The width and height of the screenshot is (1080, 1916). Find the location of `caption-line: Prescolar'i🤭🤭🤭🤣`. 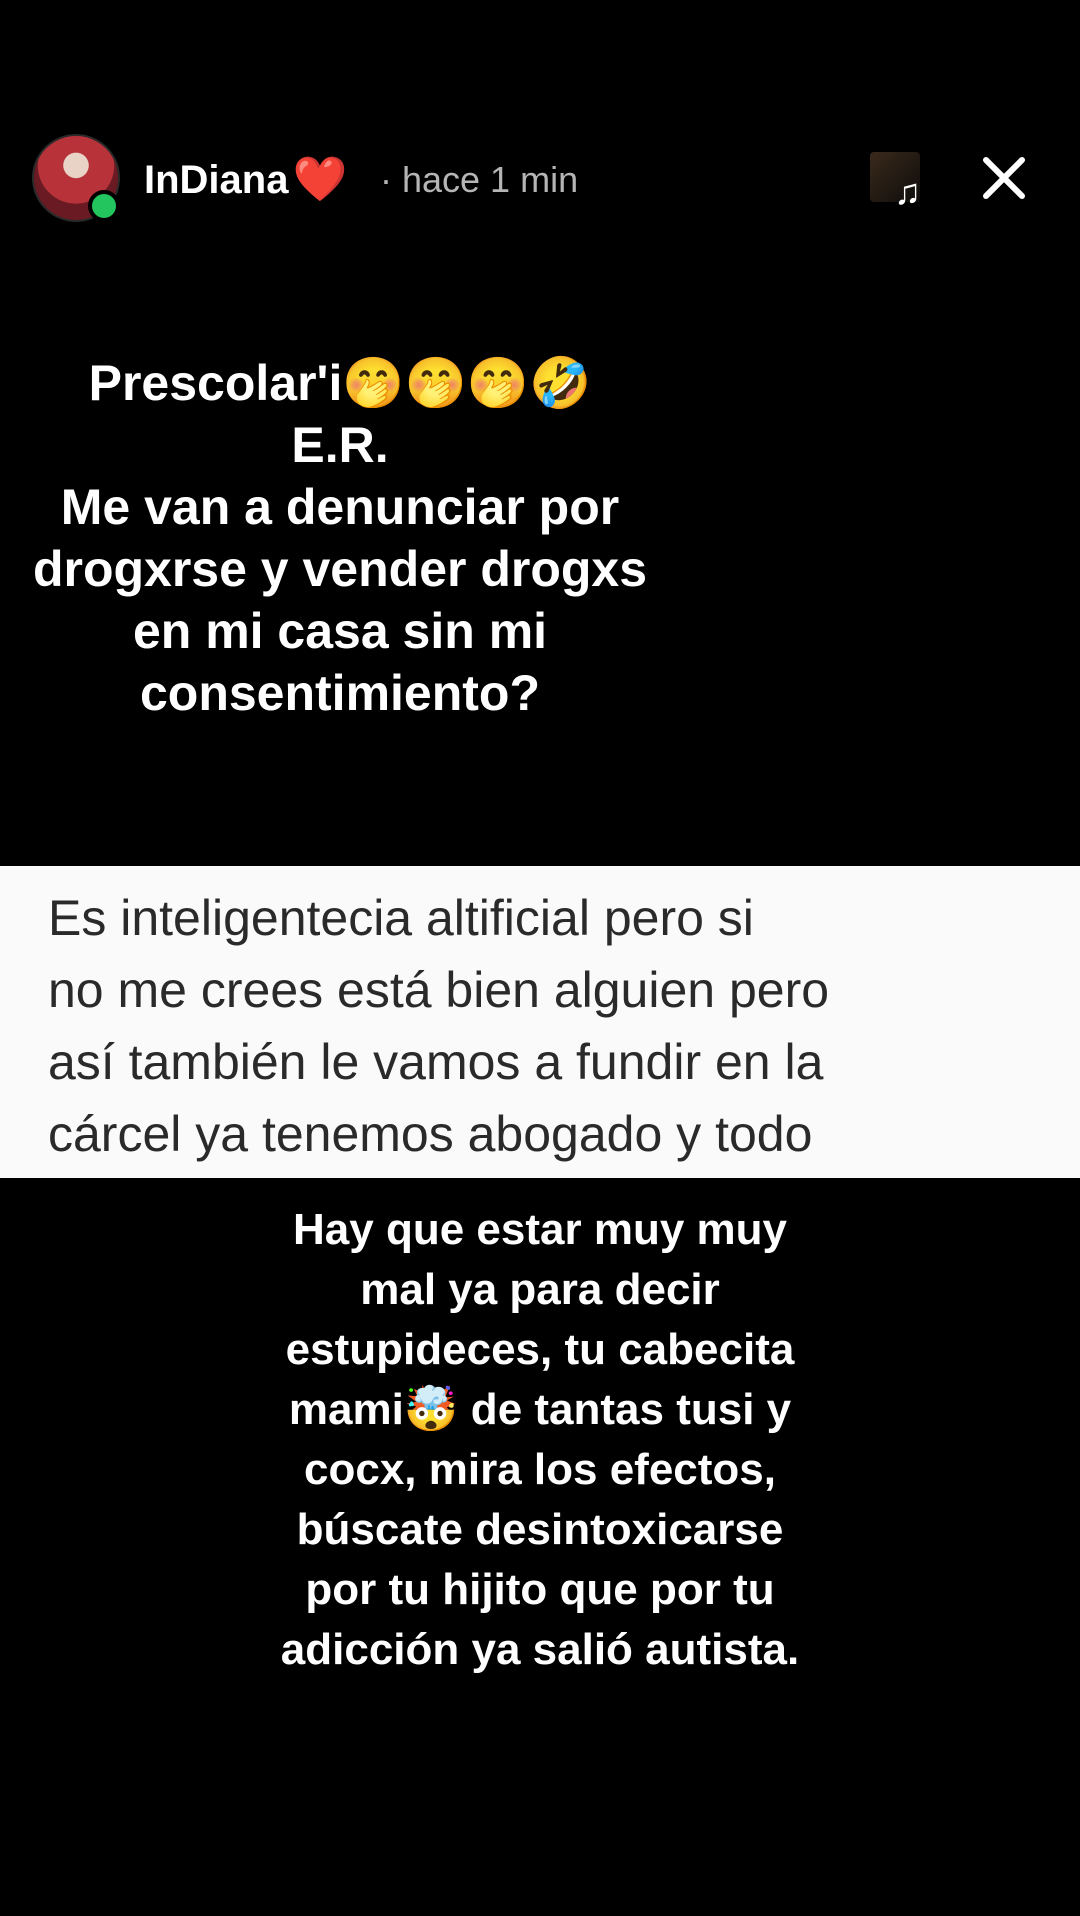

caption-line: Prescolar'i🤭🤭🤭🤣 is located at coordinates (340, 383).